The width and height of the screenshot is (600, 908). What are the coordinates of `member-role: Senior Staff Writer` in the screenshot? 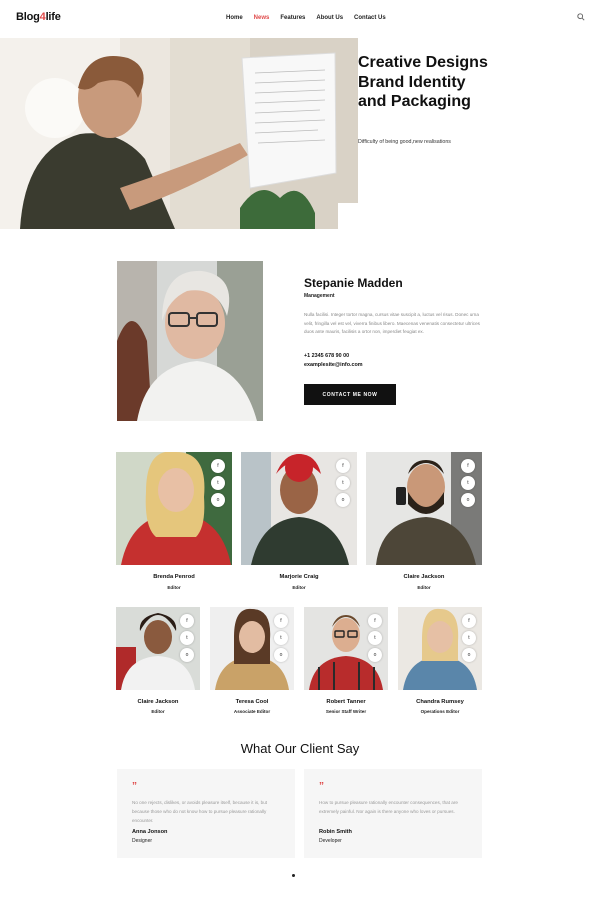 It's located at (346, 711).